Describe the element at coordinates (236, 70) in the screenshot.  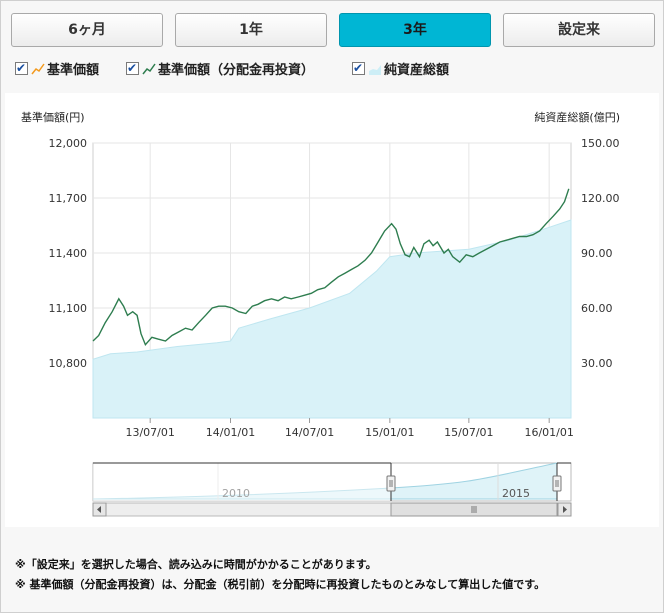
I see `legend-label-nav-reinvested: 基準価額（分配金再投資）` at that location.